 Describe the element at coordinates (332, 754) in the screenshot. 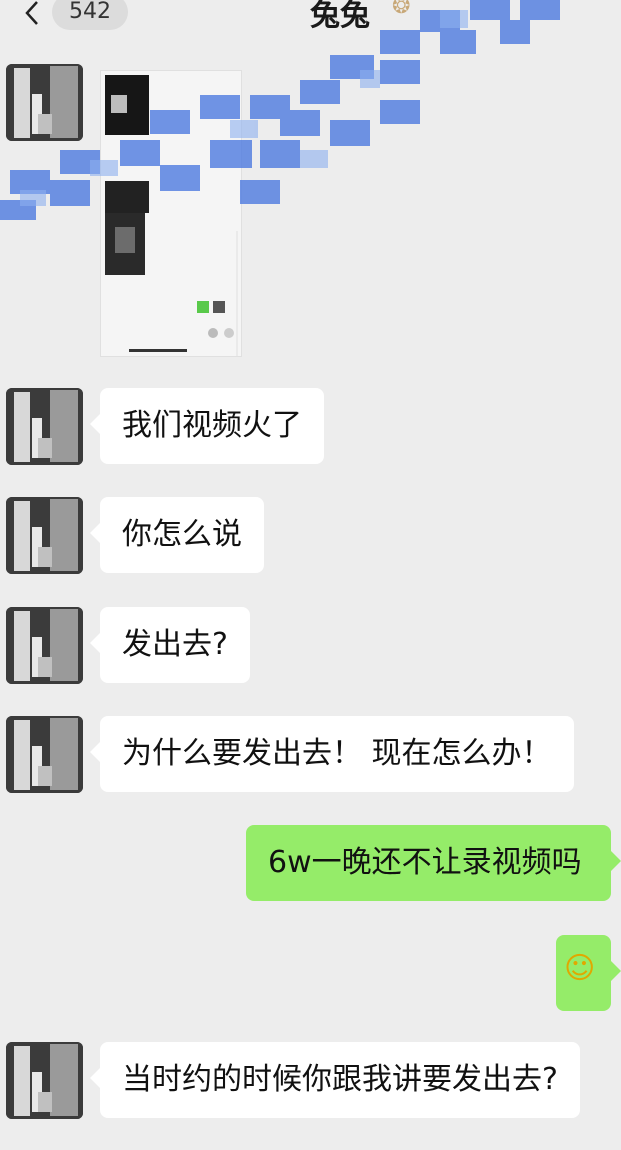

I see `message-bubble: 为什么要发出去！ 现在怎么办！` at that location.